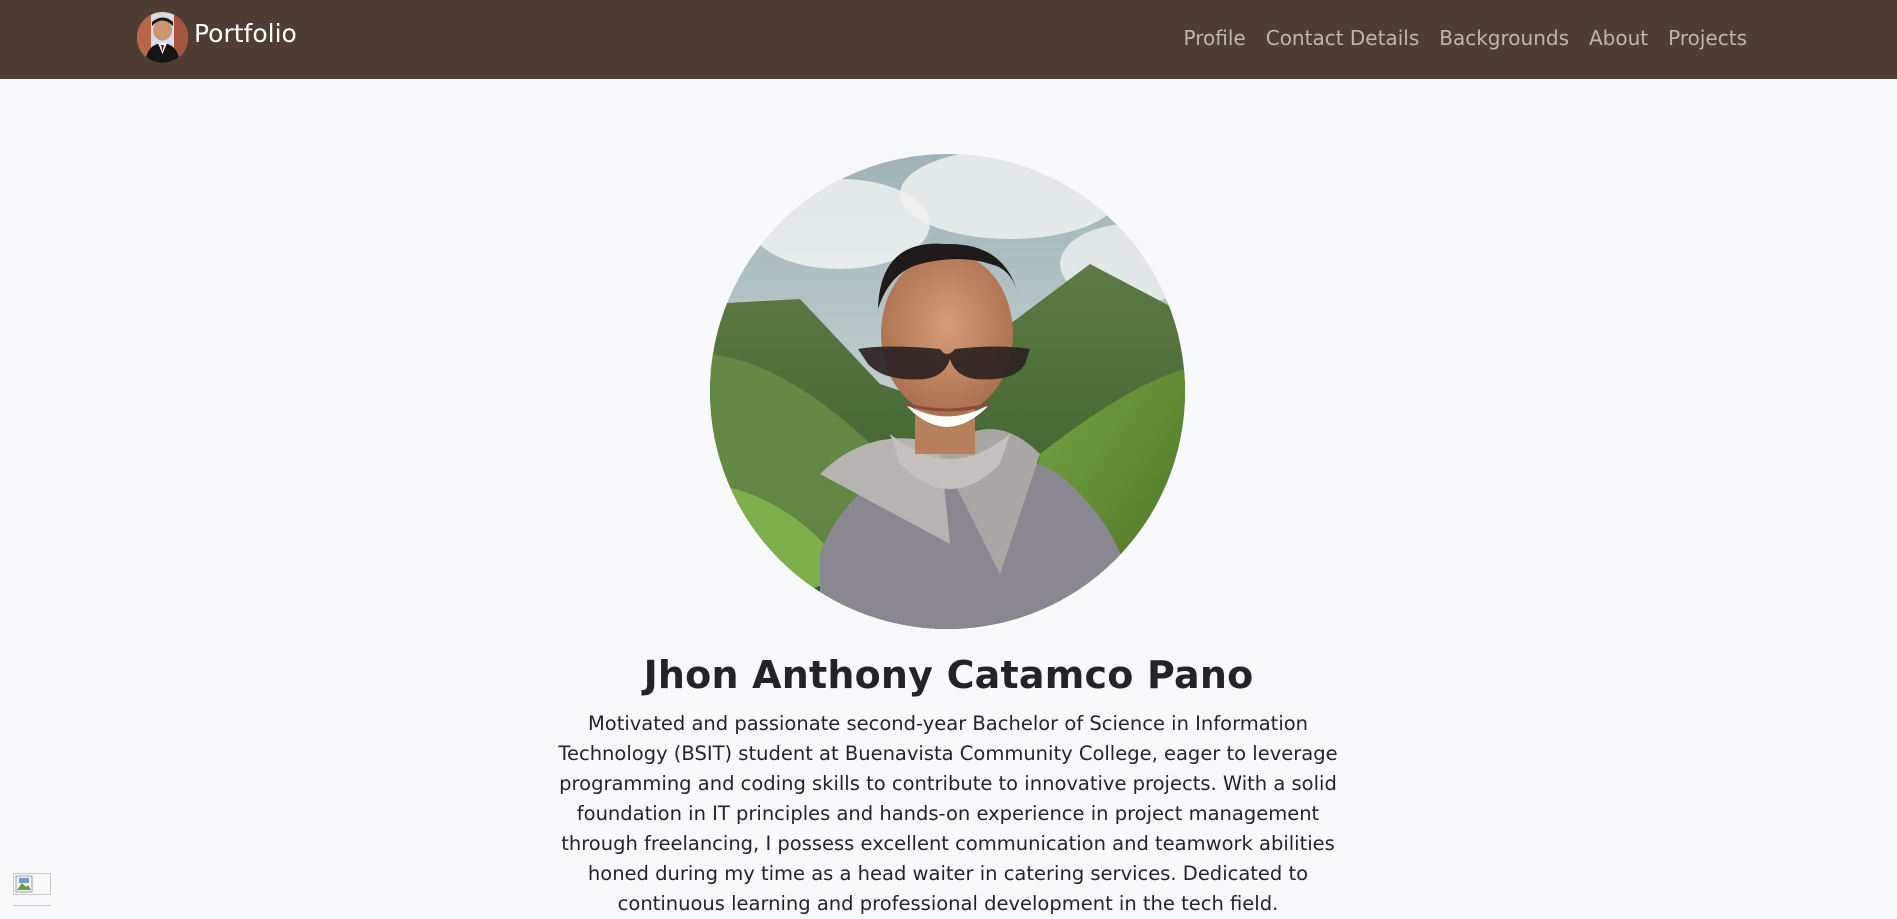  I want to click on brand-link: Portfolio, so click(217, 37).